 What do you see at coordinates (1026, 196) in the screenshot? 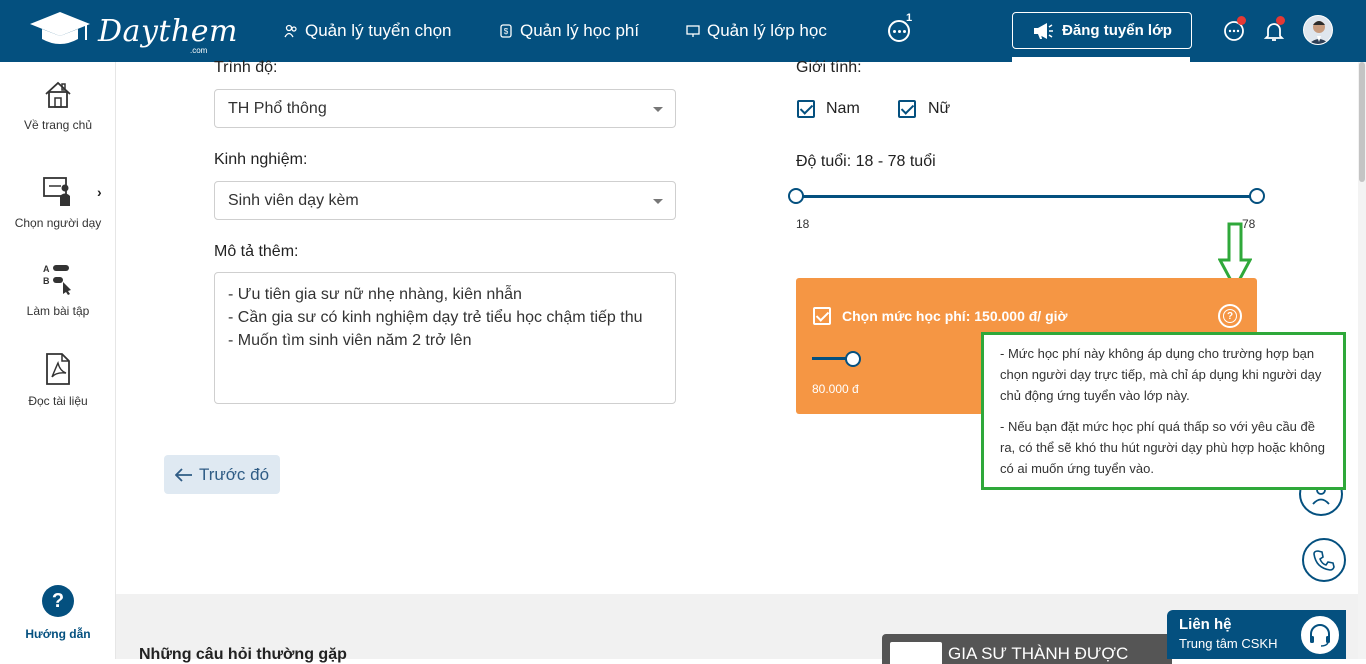
I see `age-slider-track` at bounding box center [1026, 196].